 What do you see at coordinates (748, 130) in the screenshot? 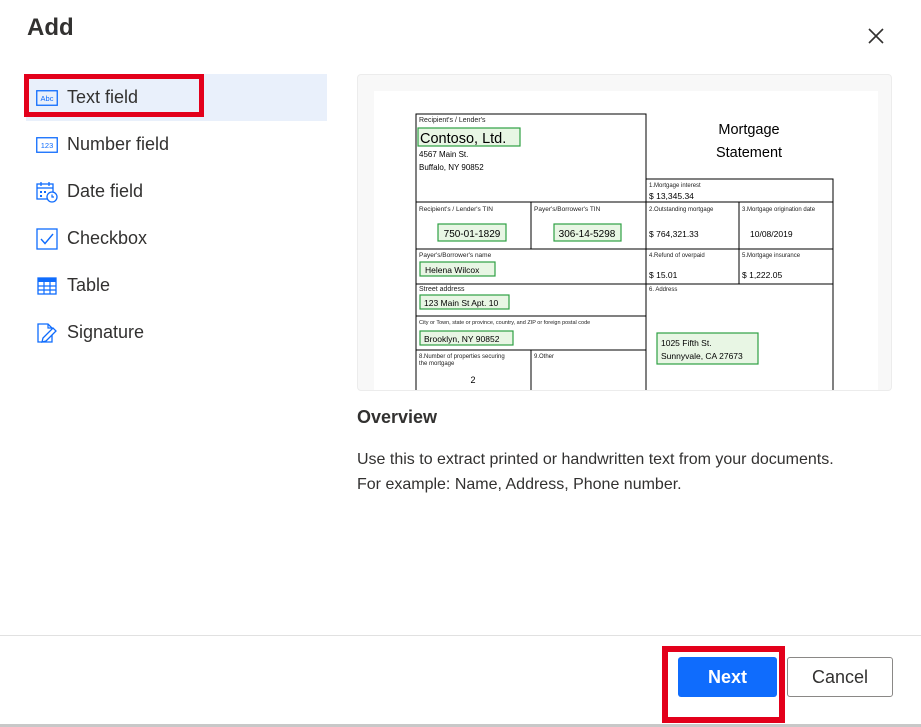
I see `doc-title-1: Mortgage` at bounding box center [748, 130].